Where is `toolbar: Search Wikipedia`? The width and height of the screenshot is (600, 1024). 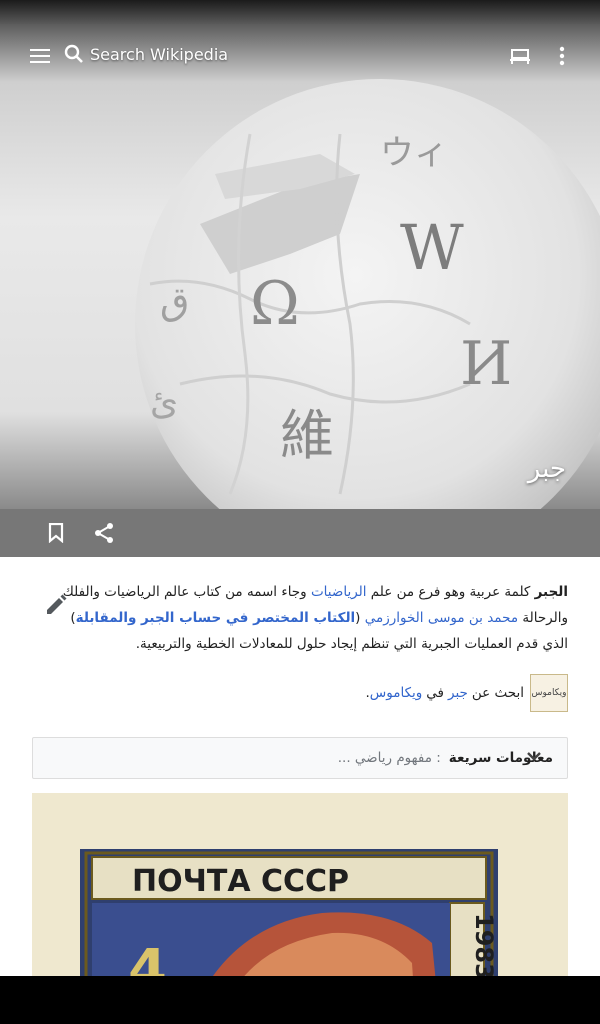 toolbar: Search Wikipedia is located at coordinates (300, 56).